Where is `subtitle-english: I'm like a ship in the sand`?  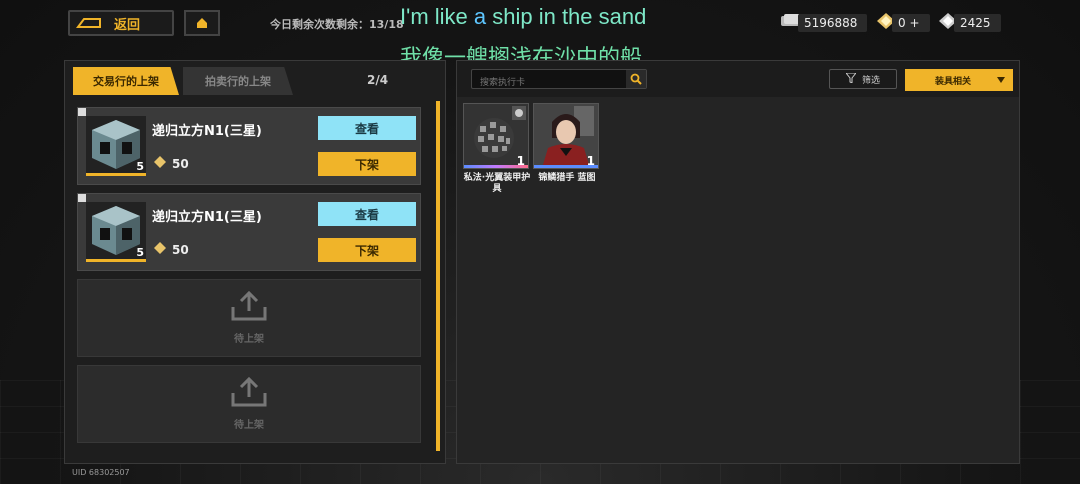
subtitle-english: I'm like a ship in the sand is located at coordinates (523, 17).